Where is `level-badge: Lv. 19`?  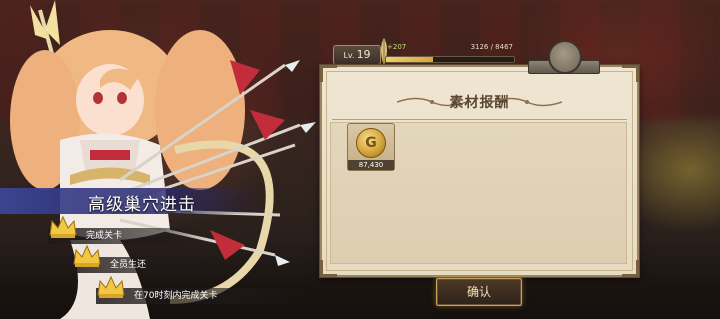 level-badge: Lv. 19 is located at coordinates (357, 55).